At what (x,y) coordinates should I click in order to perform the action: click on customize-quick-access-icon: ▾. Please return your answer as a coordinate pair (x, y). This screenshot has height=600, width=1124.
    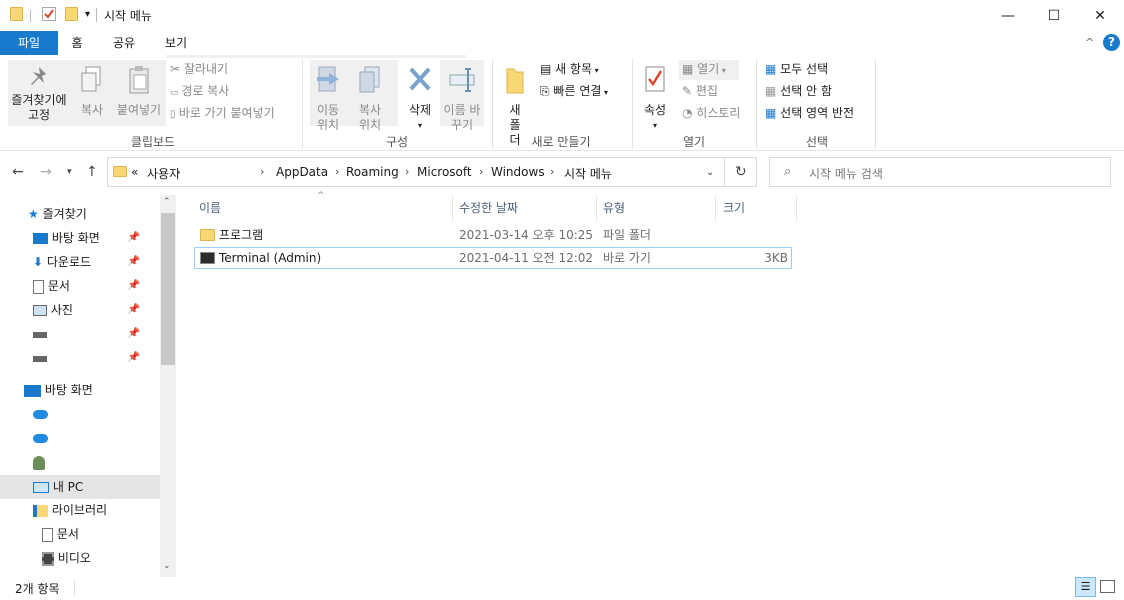
    Looking at the image, I should click on (87, 14).